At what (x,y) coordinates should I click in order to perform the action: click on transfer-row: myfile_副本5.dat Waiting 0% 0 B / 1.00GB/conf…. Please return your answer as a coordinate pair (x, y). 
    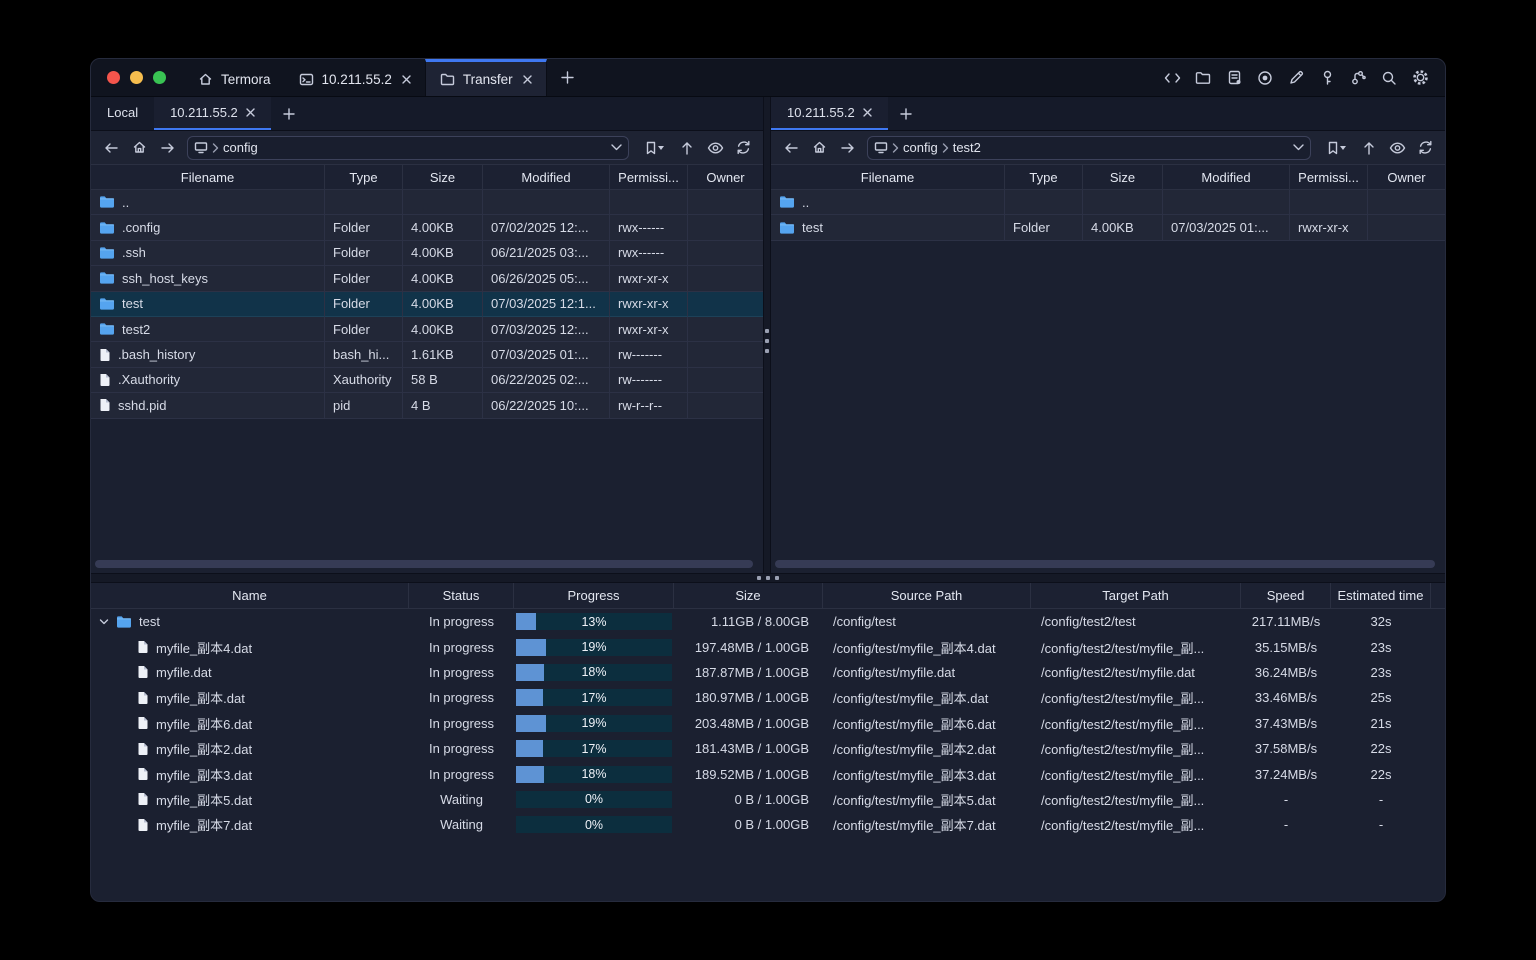
    Looking at the image, I should click on (768, 799).